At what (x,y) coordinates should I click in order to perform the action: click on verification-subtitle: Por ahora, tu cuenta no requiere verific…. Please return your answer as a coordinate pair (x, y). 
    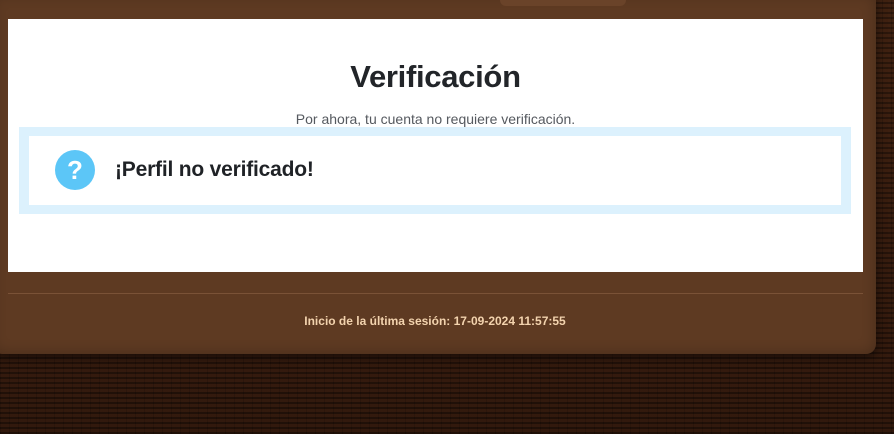
    Looking at the image, I should click on (435, 119).